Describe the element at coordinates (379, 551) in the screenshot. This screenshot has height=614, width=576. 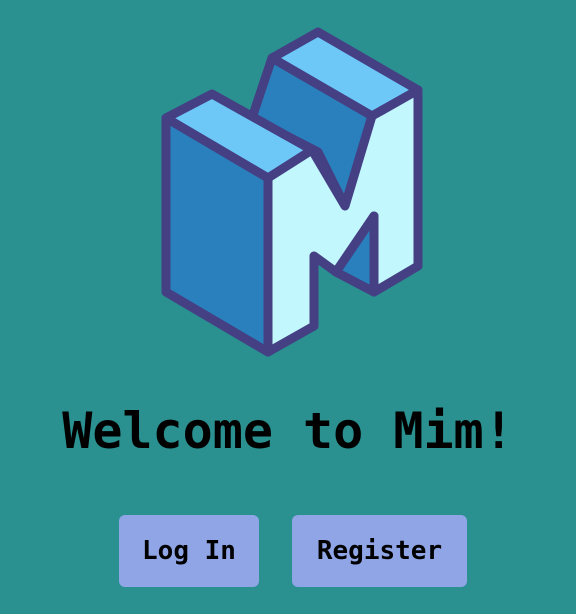
I see `register-button: Register` at that location.